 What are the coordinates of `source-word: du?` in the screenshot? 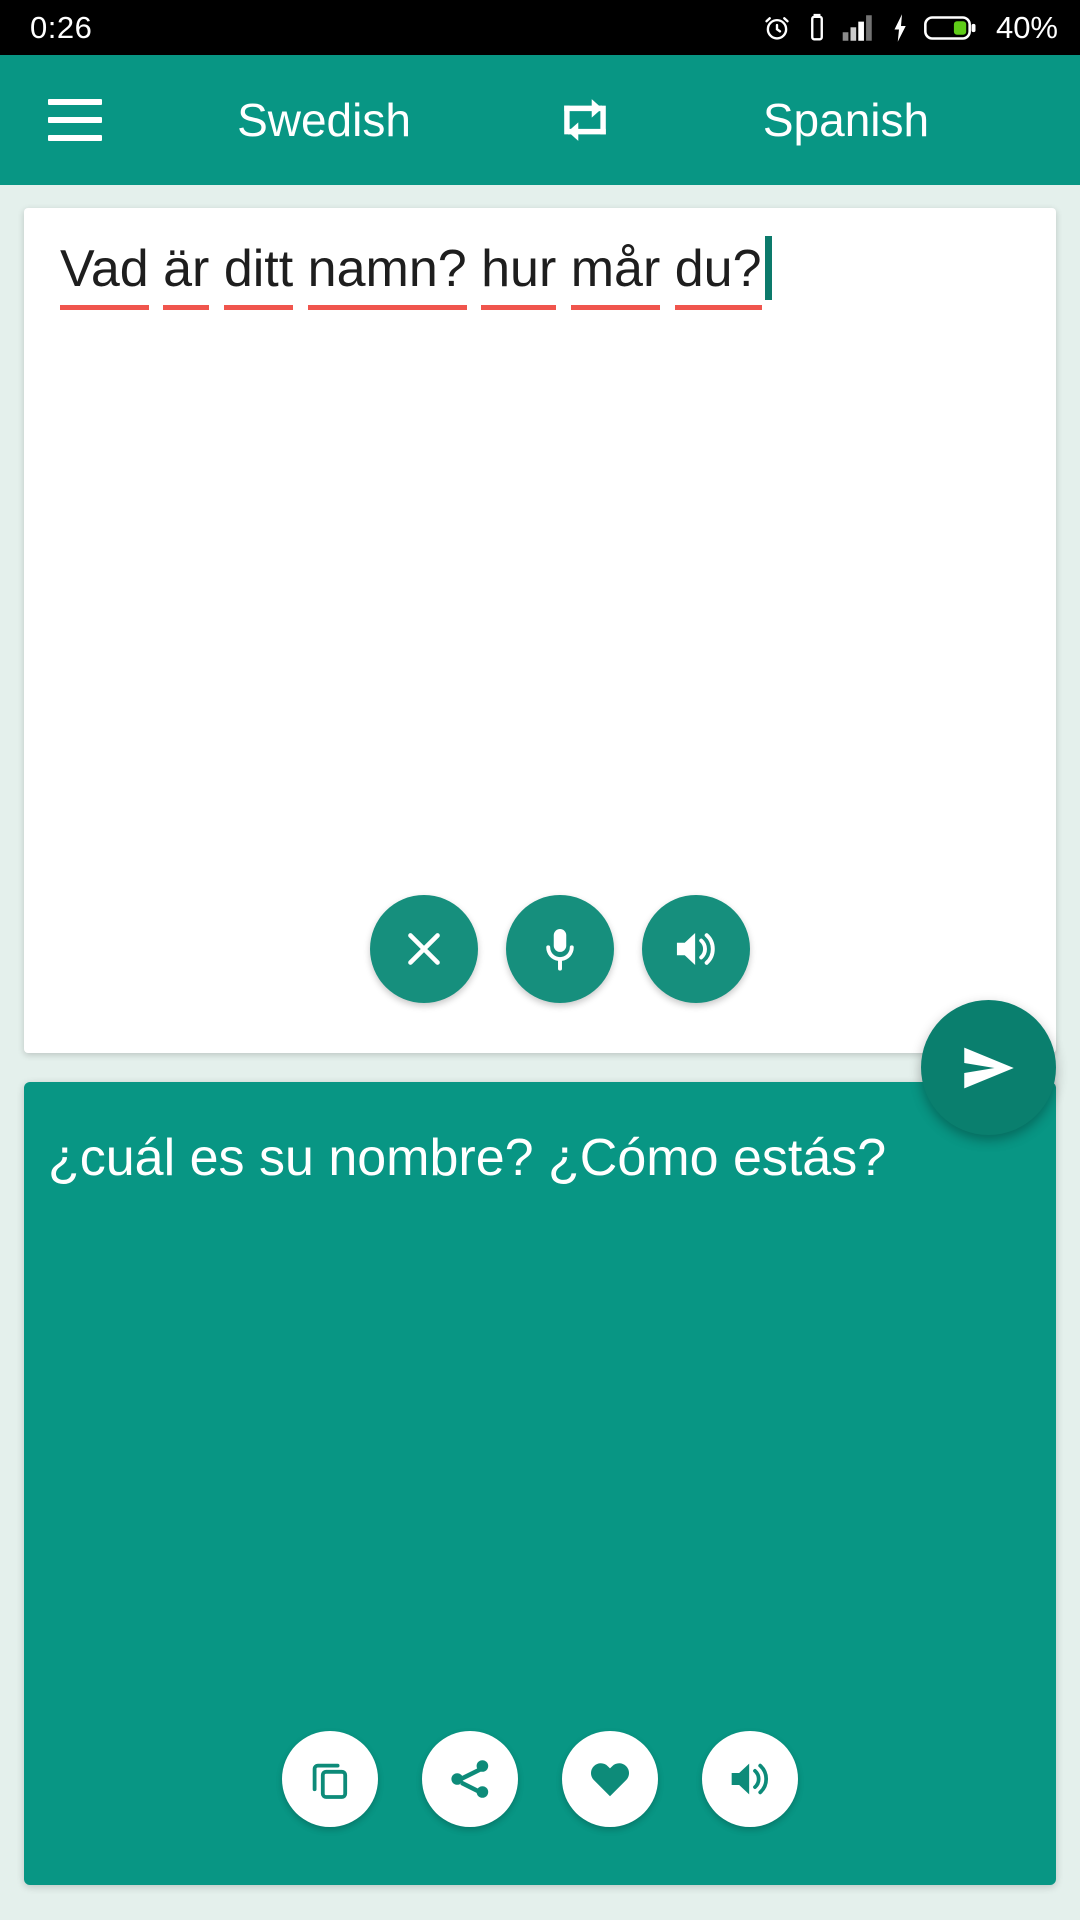 It's located at (718, 273).